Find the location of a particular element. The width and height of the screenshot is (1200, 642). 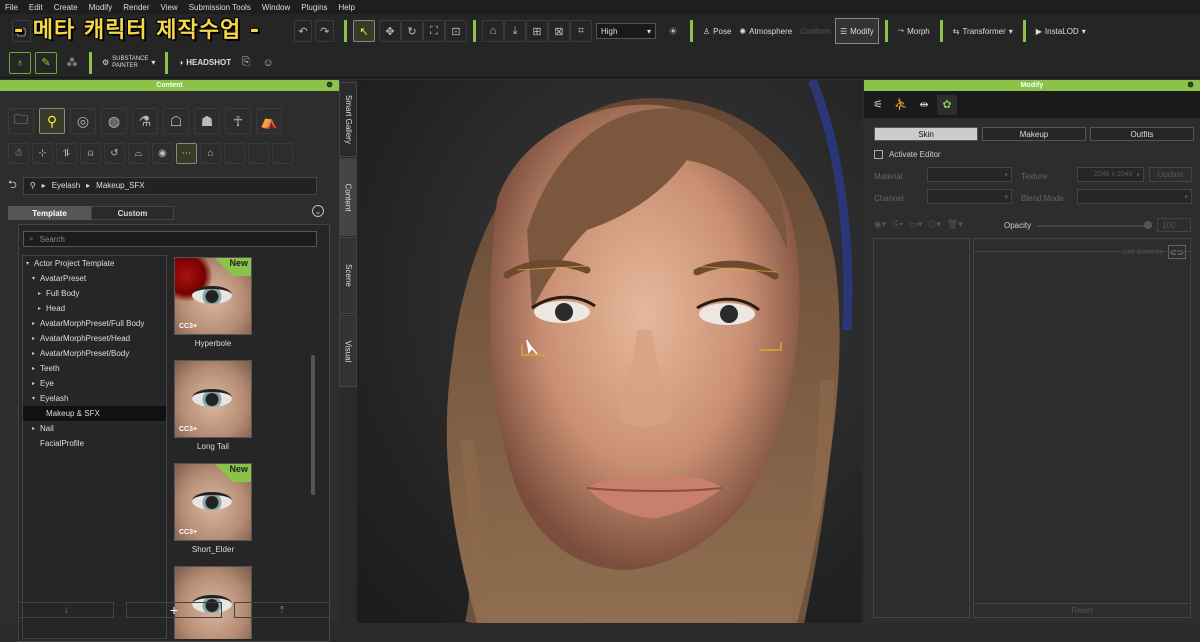

modify-button: ☰ Modify is located at coordinates (856, 31).